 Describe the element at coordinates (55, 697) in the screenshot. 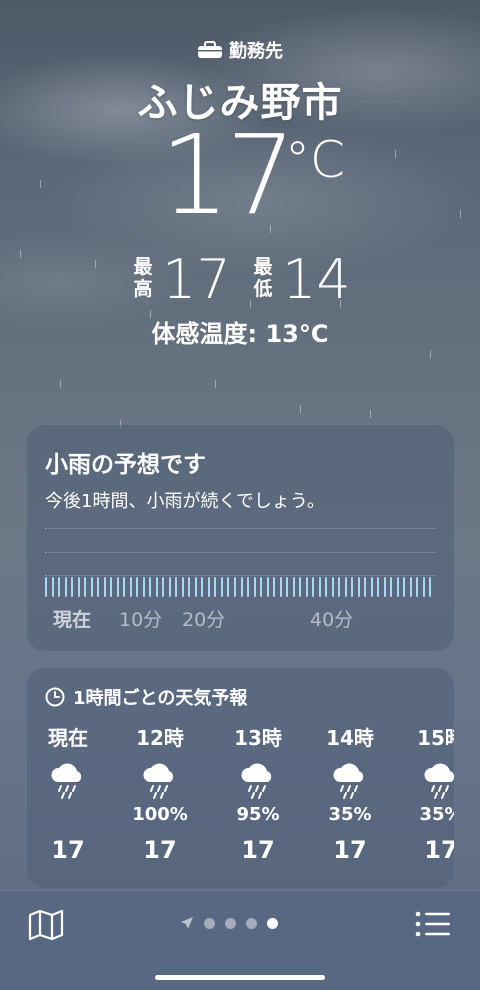

I see `clock-icon` at that location.